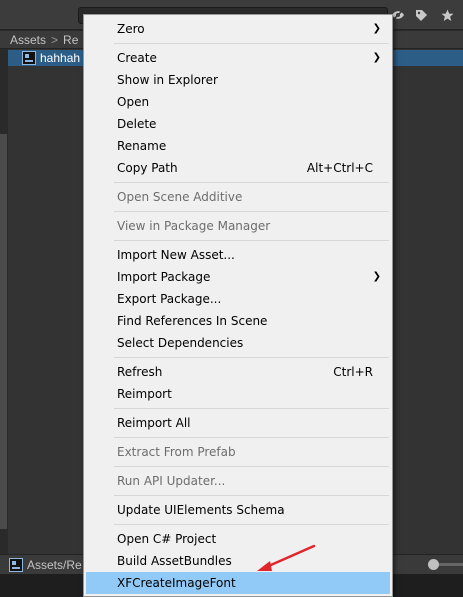  What do you see at coordinates (137, 58) in the screenshot?
I see `menu-item-label: Create` at bounding box center [137, 58].